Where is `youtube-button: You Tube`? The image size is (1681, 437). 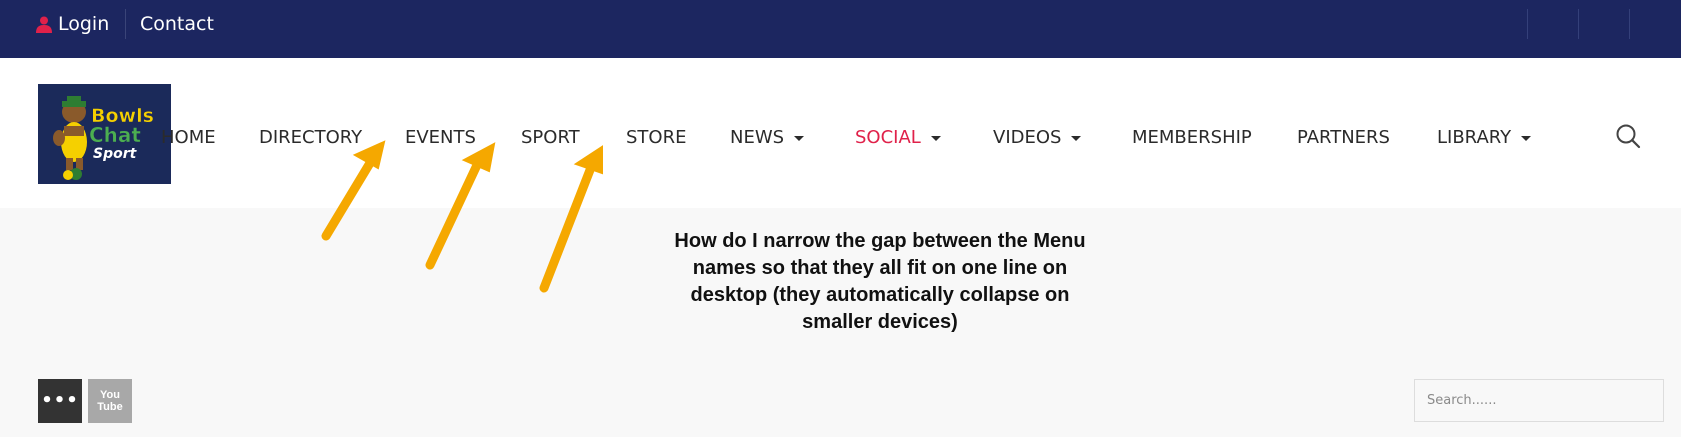 youtube-button: You Tube is located at coordinates (110, 401).